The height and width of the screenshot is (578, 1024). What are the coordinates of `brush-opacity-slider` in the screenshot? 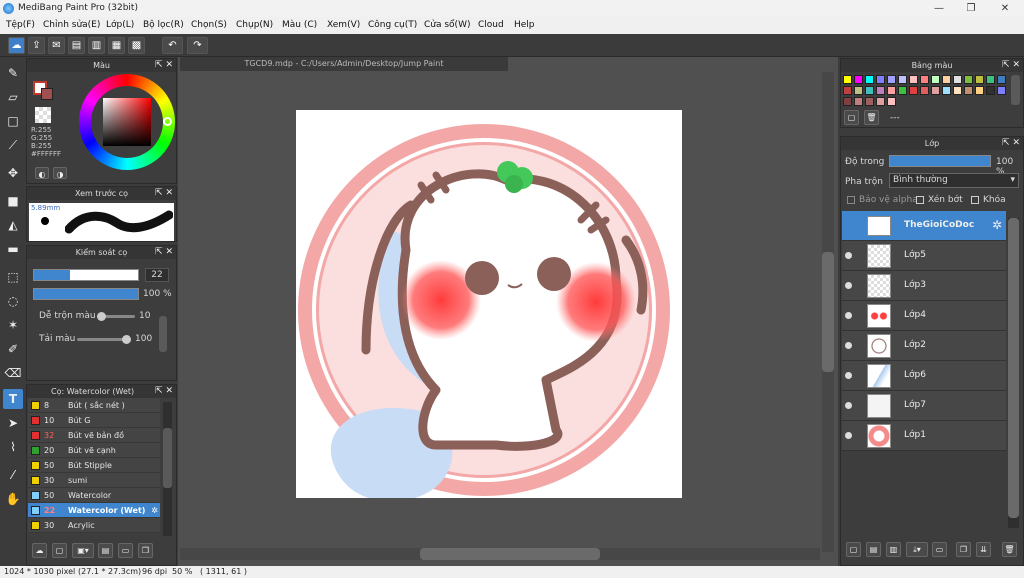 It's located at (86, 294).